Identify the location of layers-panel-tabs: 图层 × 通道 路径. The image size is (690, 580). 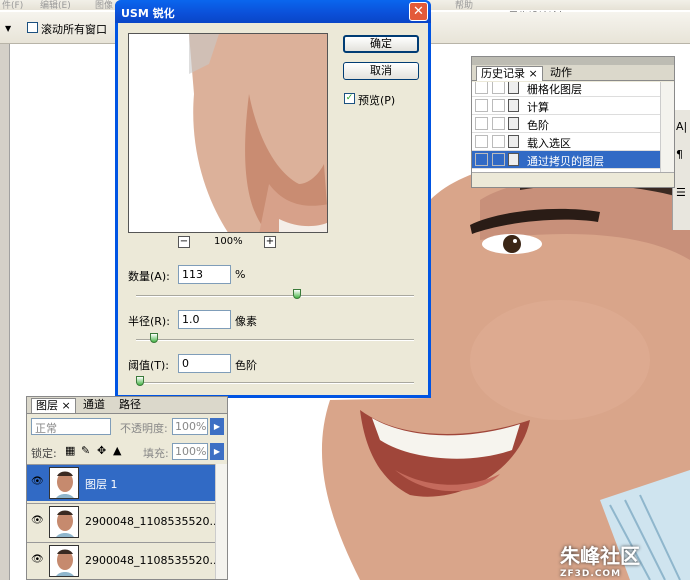
(127, 405).